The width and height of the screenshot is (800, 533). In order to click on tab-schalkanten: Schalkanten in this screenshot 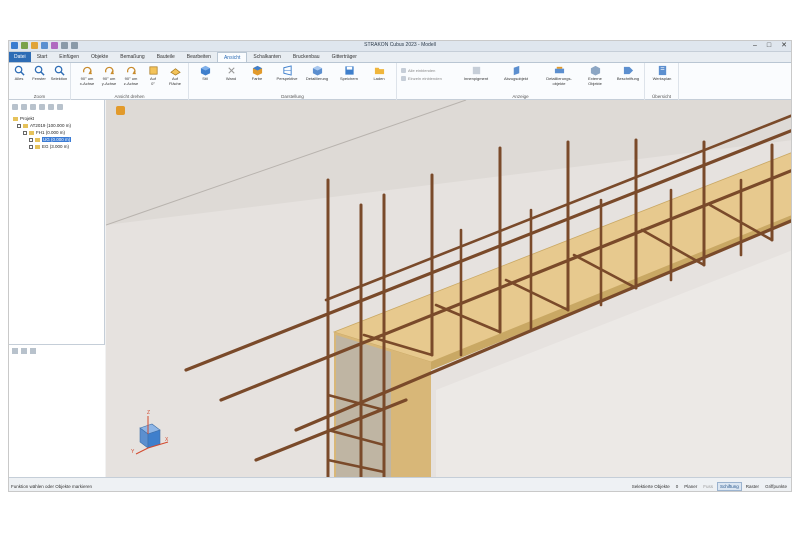, I will do `click(267, 57)`.